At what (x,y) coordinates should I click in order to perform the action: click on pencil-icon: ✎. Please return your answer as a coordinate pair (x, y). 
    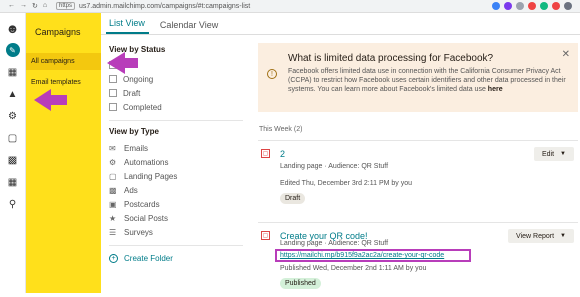
    Looking at the image, I should click on (12, 50).